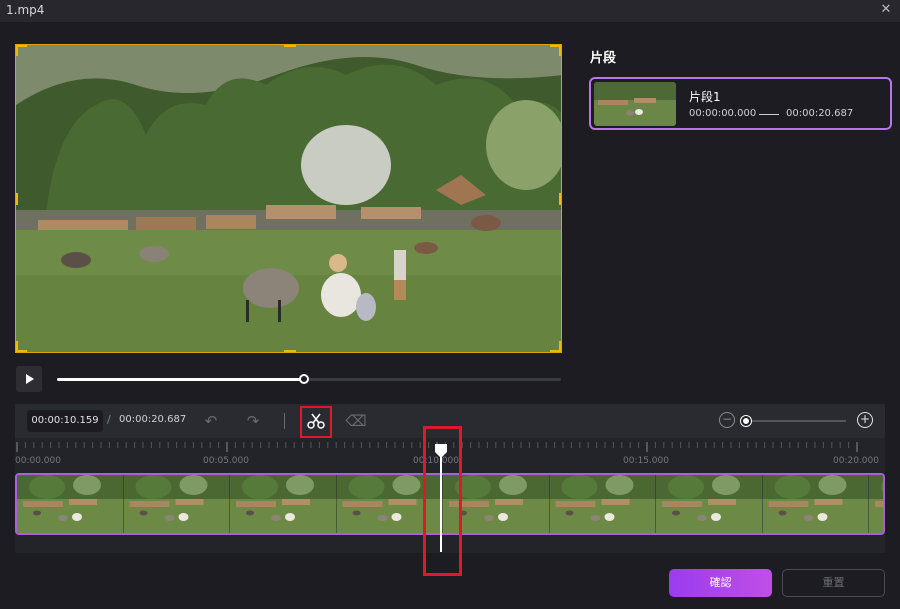 The width and height of the screenshot is (900, 609). I want to click on title-bar: 1.mp4 ✕, so click(450, 11).